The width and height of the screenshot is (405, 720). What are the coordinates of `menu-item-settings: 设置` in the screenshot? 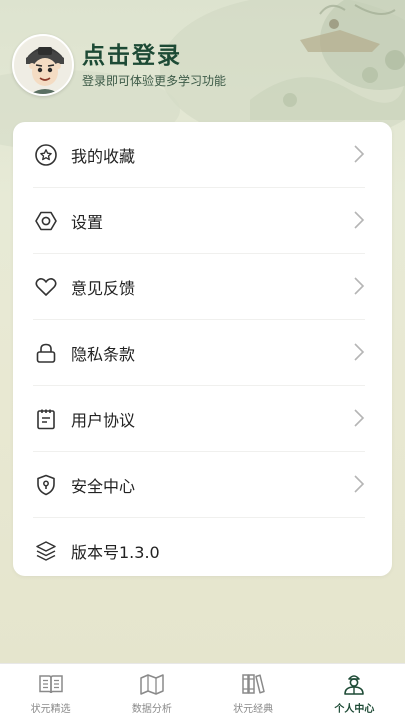 It's located at (209, 221).